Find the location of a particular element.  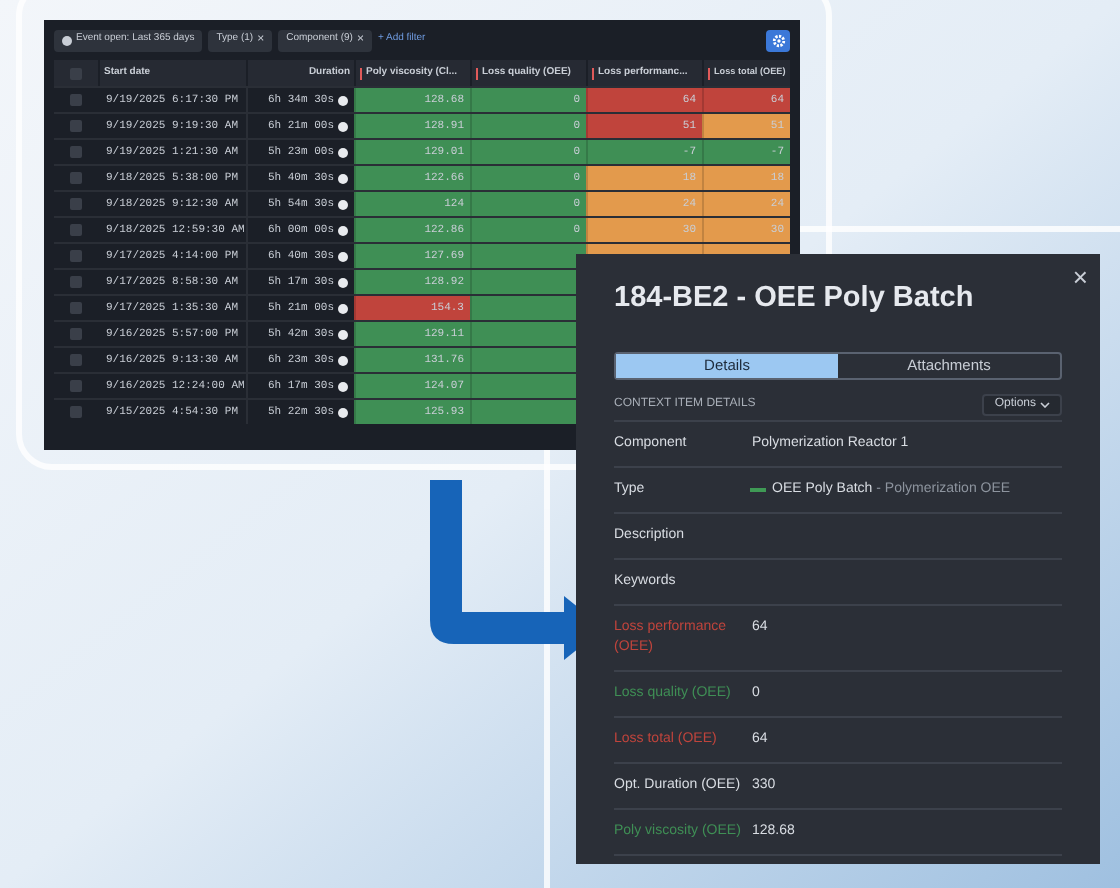

settings-icon is located at coordinates (778, 40).